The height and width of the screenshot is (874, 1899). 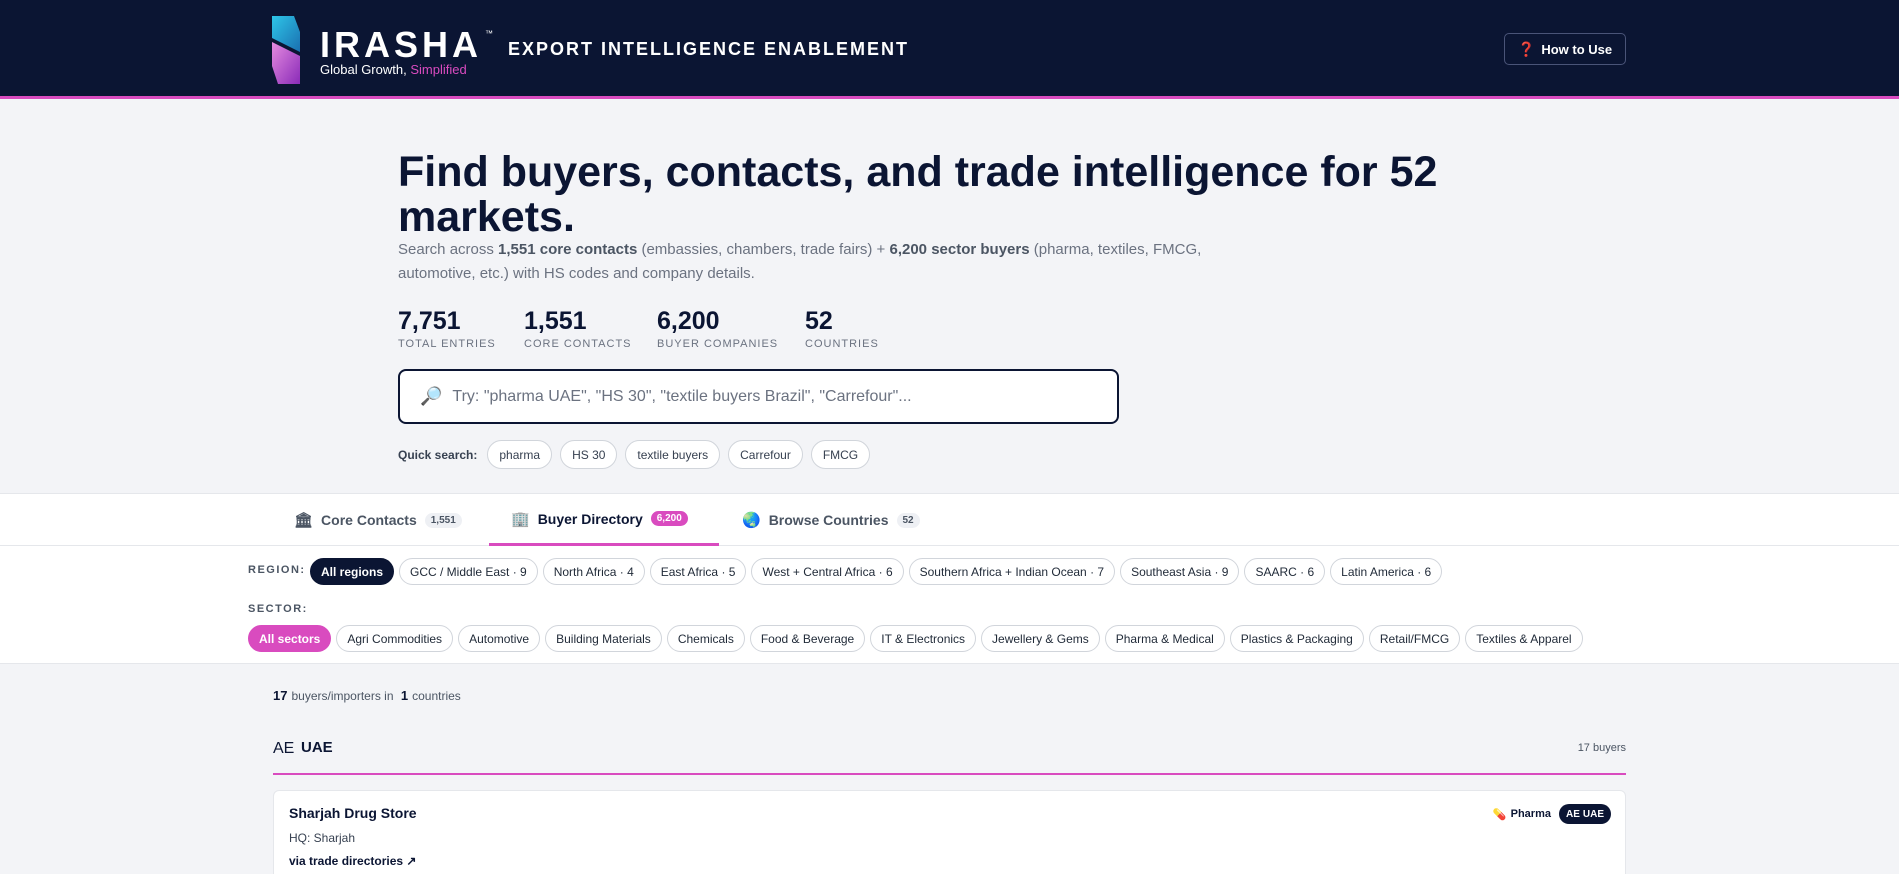 I want to click on region-pill-all: All regions, so click(x=352, y=571).